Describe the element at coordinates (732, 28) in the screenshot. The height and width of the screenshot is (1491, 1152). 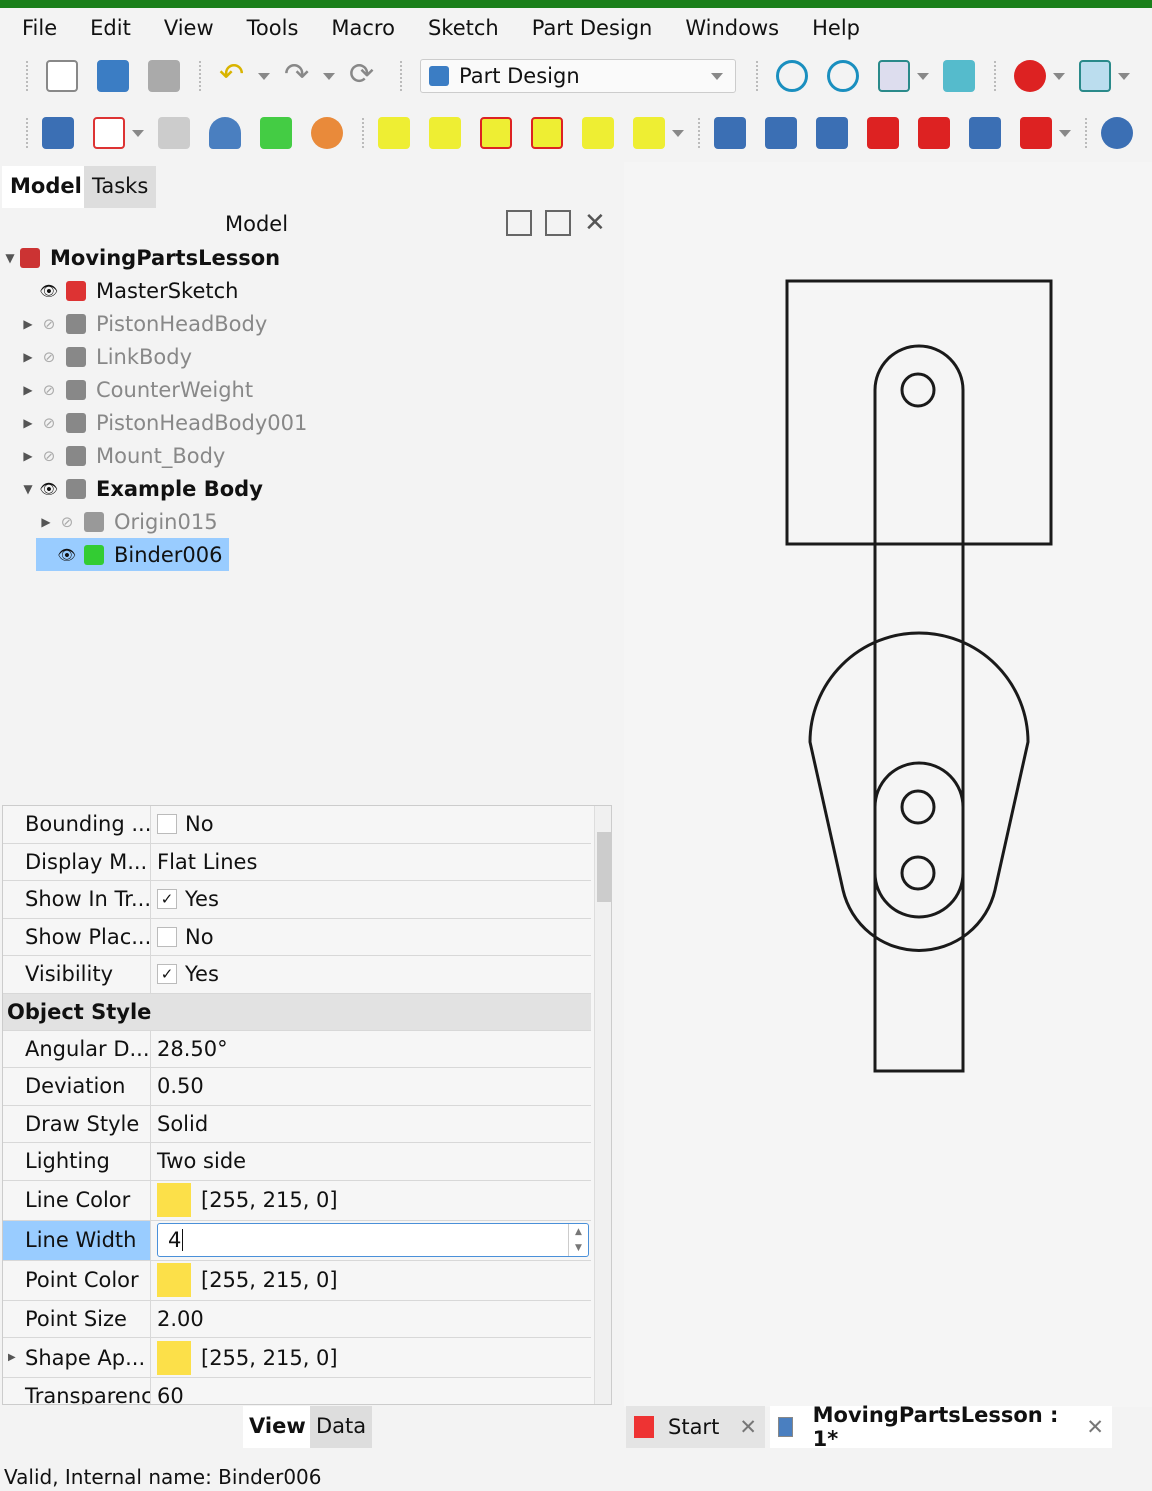
I see `menu-windows: Windows` at that location.